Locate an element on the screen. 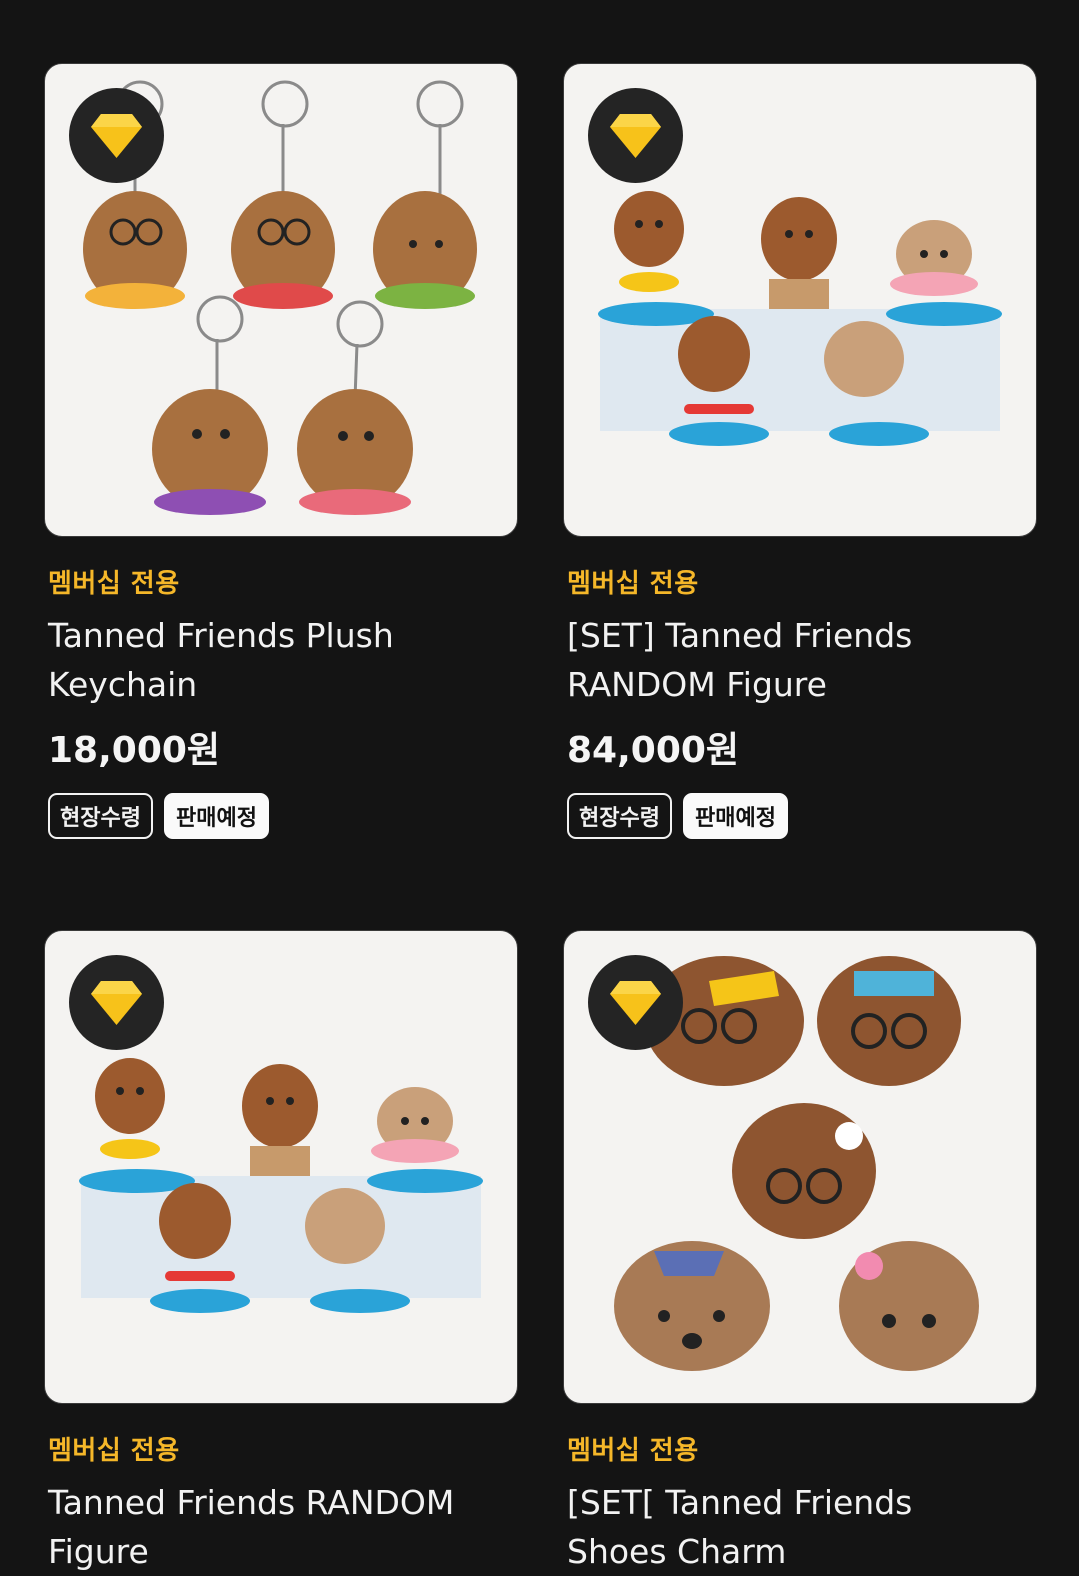  product-name: Tanned Friends Plush Keychain is located at coordinates (273, 660).